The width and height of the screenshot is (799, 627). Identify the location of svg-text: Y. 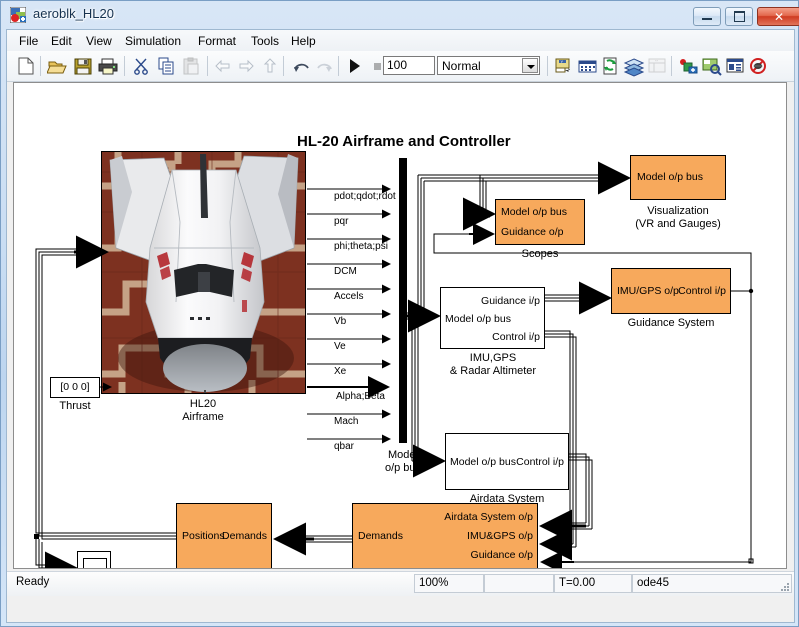
(562, 61).